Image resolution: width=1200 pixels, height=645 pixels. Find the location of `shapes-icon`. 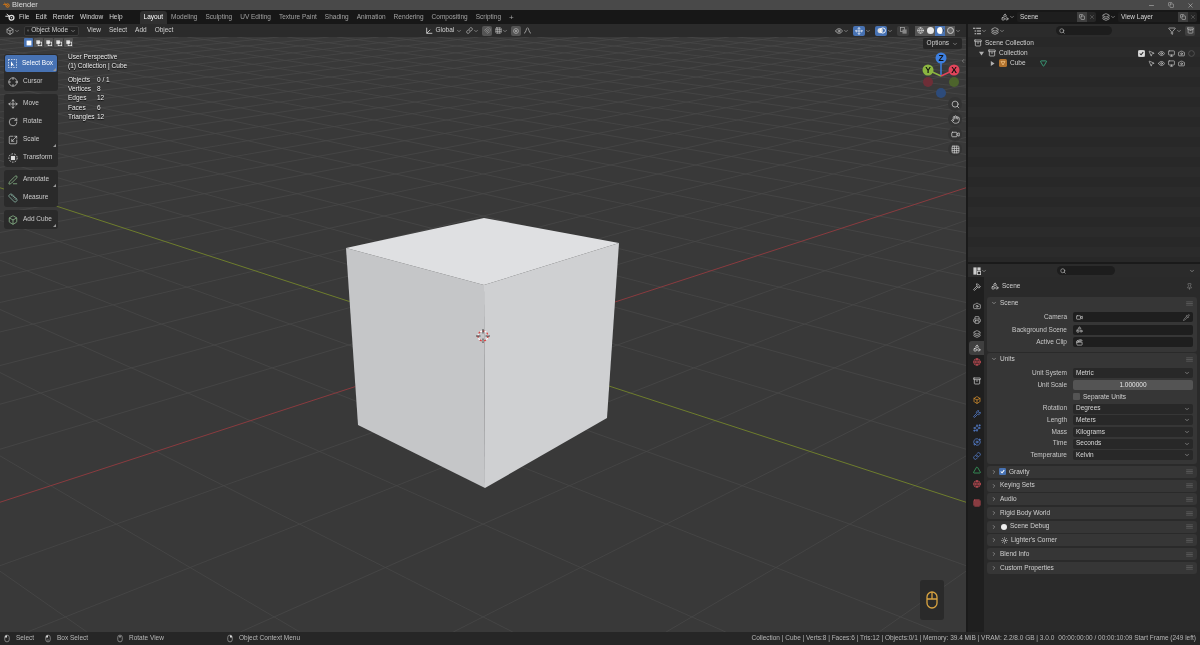

shapes-icon is located at coordinates (995, 286).